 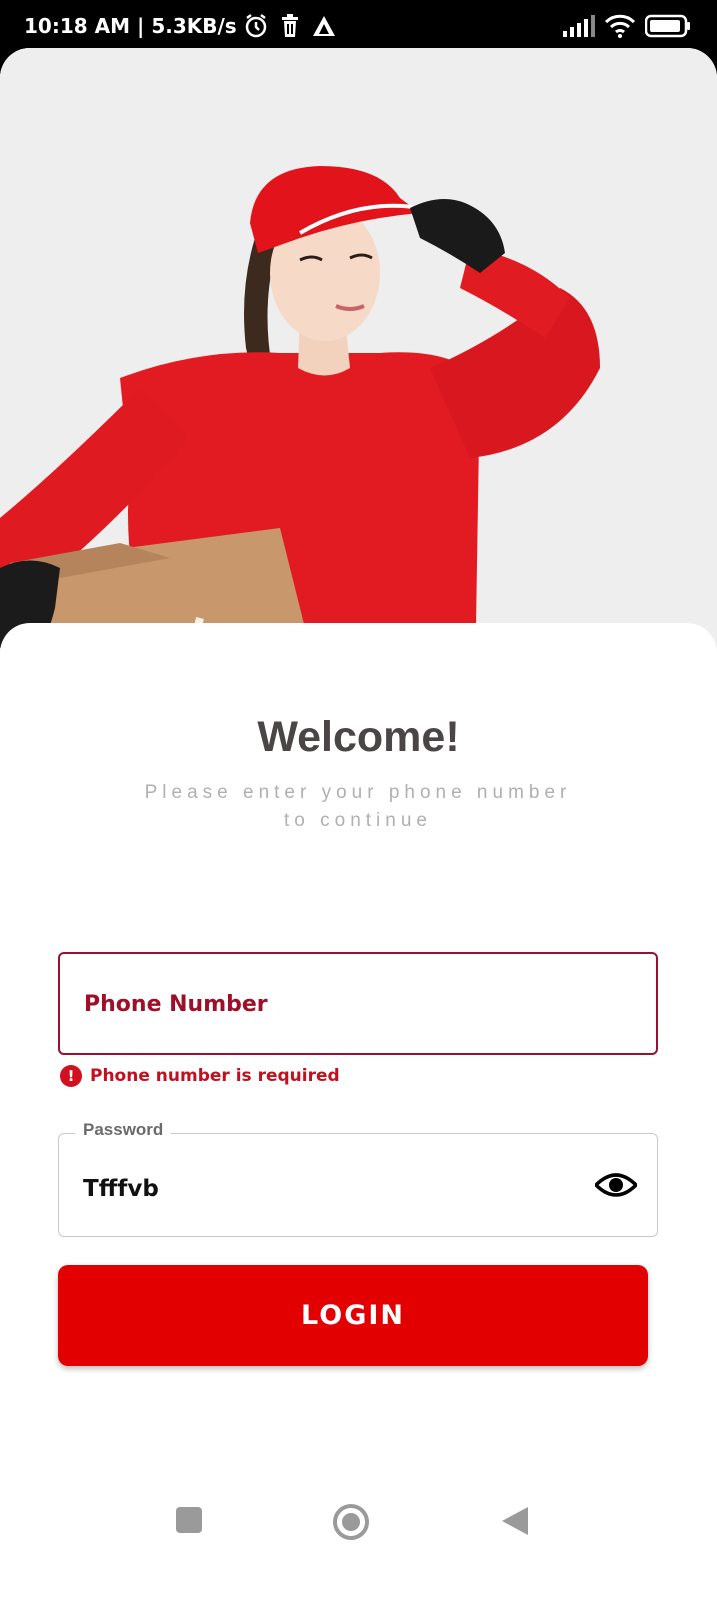 I want to click on status-left: 10:18 AM | 5.3KB/s, so click(x=180, y=26).